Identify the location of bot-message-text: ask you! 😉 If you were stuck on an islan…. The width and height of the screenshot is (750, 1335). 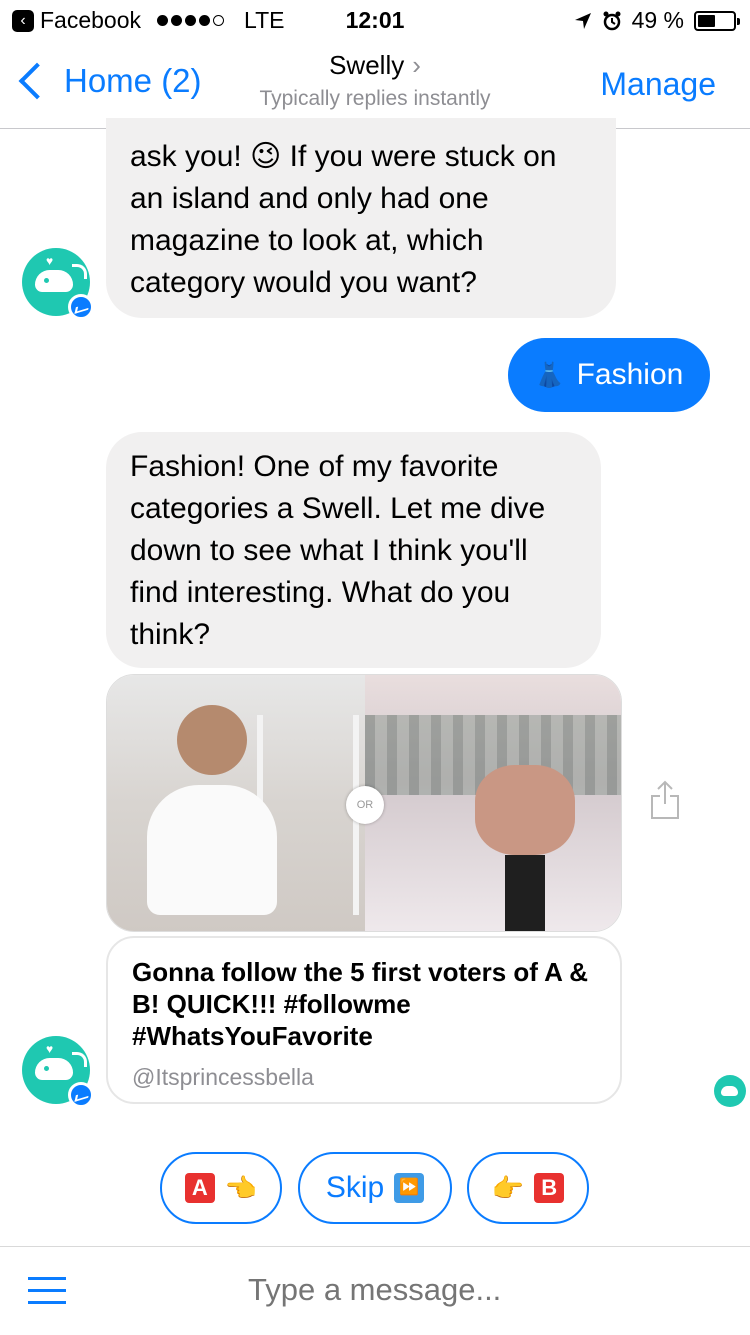
(343, 219).